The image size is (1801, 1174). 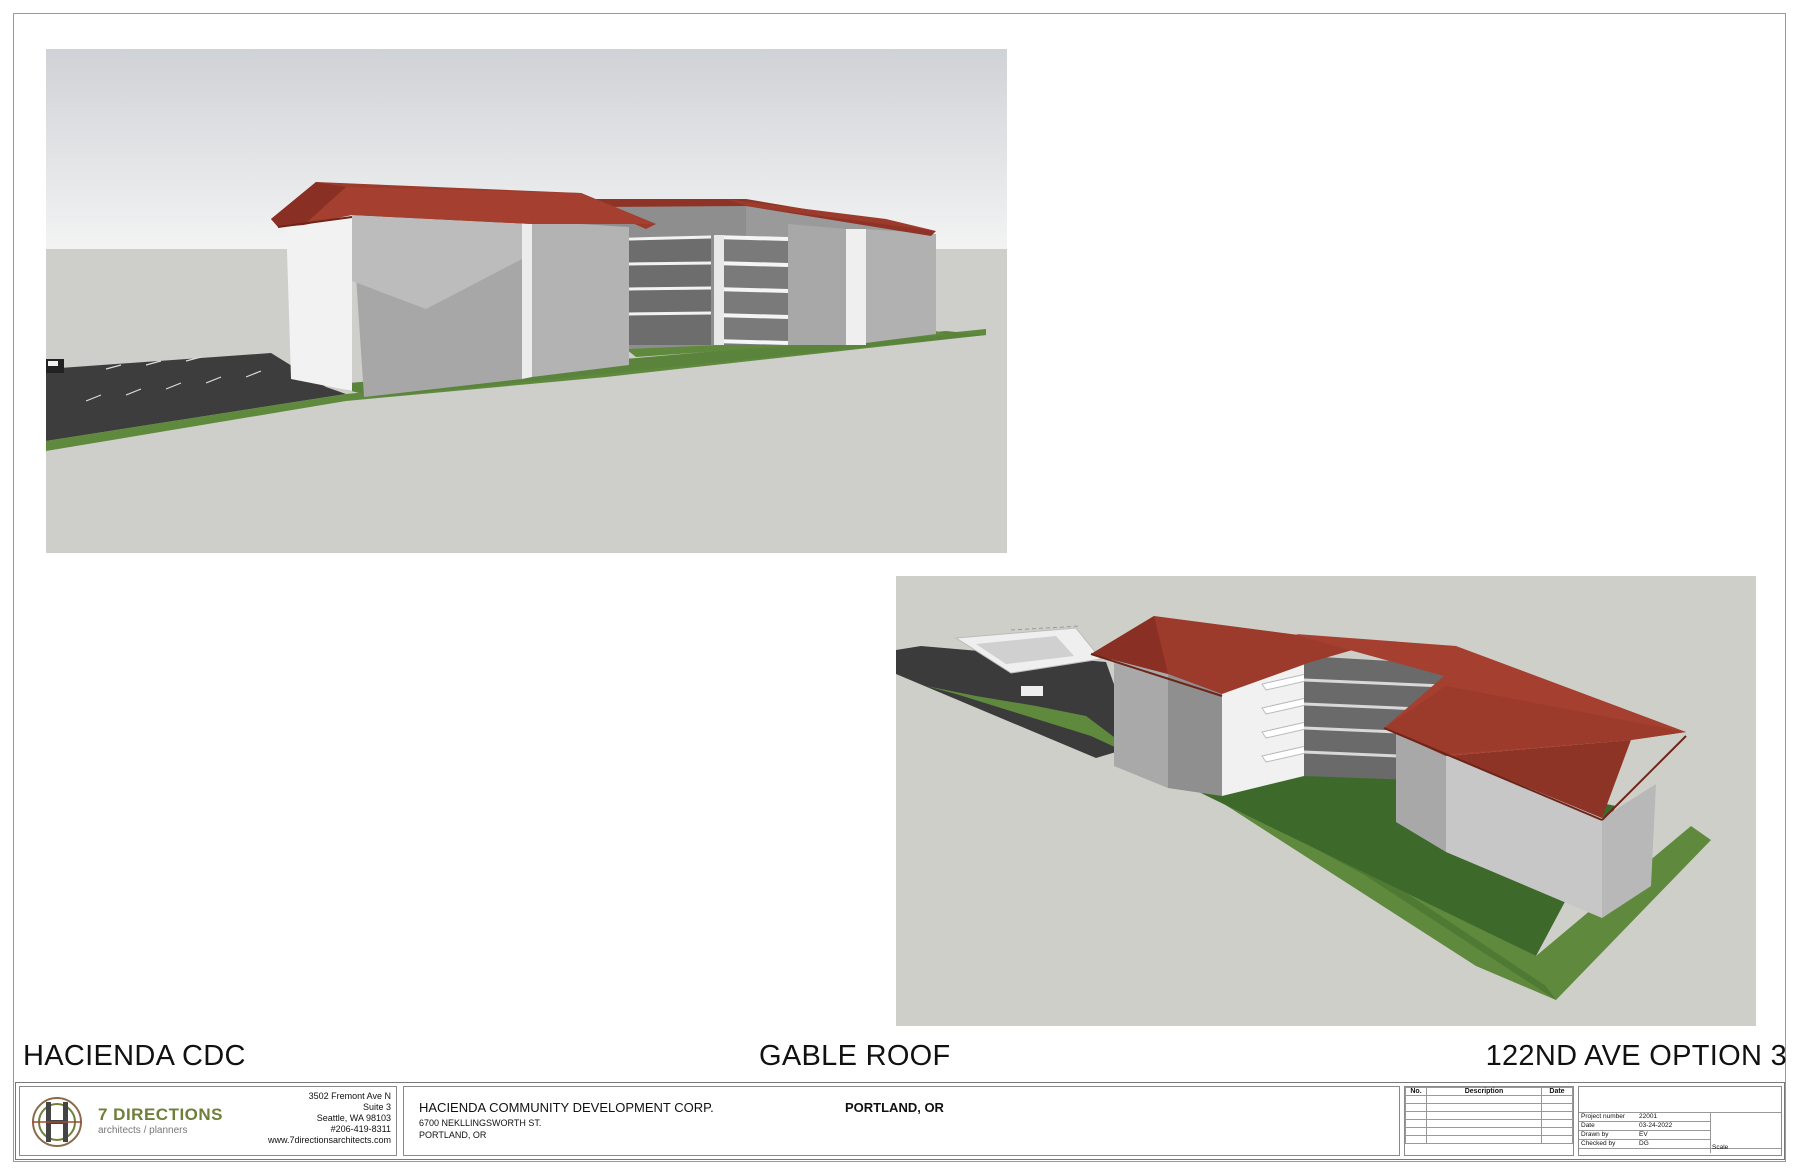 What do you see at coordinates (376, 1107) in the screenshot?
I see `firm-address-line: Suite 3` at bounding box center [376, 1107].